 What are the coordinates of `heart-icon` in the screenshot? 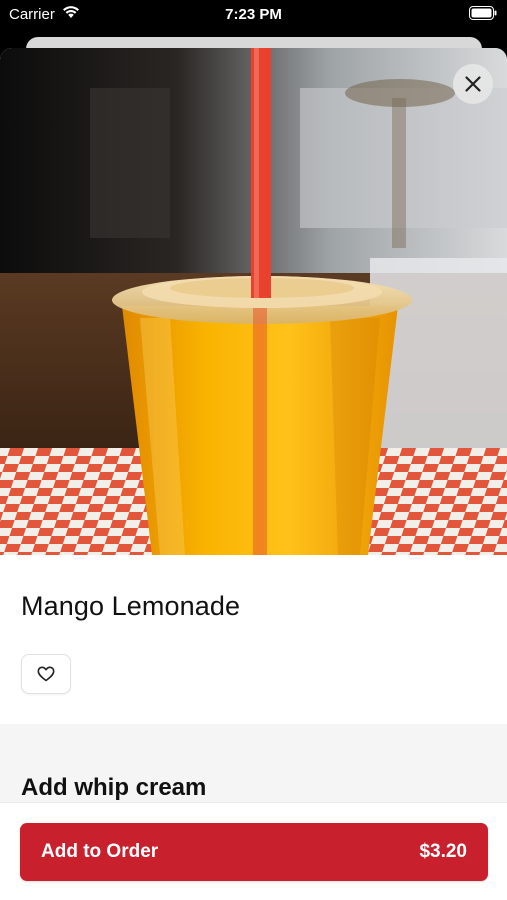 It's located at (46, 674).